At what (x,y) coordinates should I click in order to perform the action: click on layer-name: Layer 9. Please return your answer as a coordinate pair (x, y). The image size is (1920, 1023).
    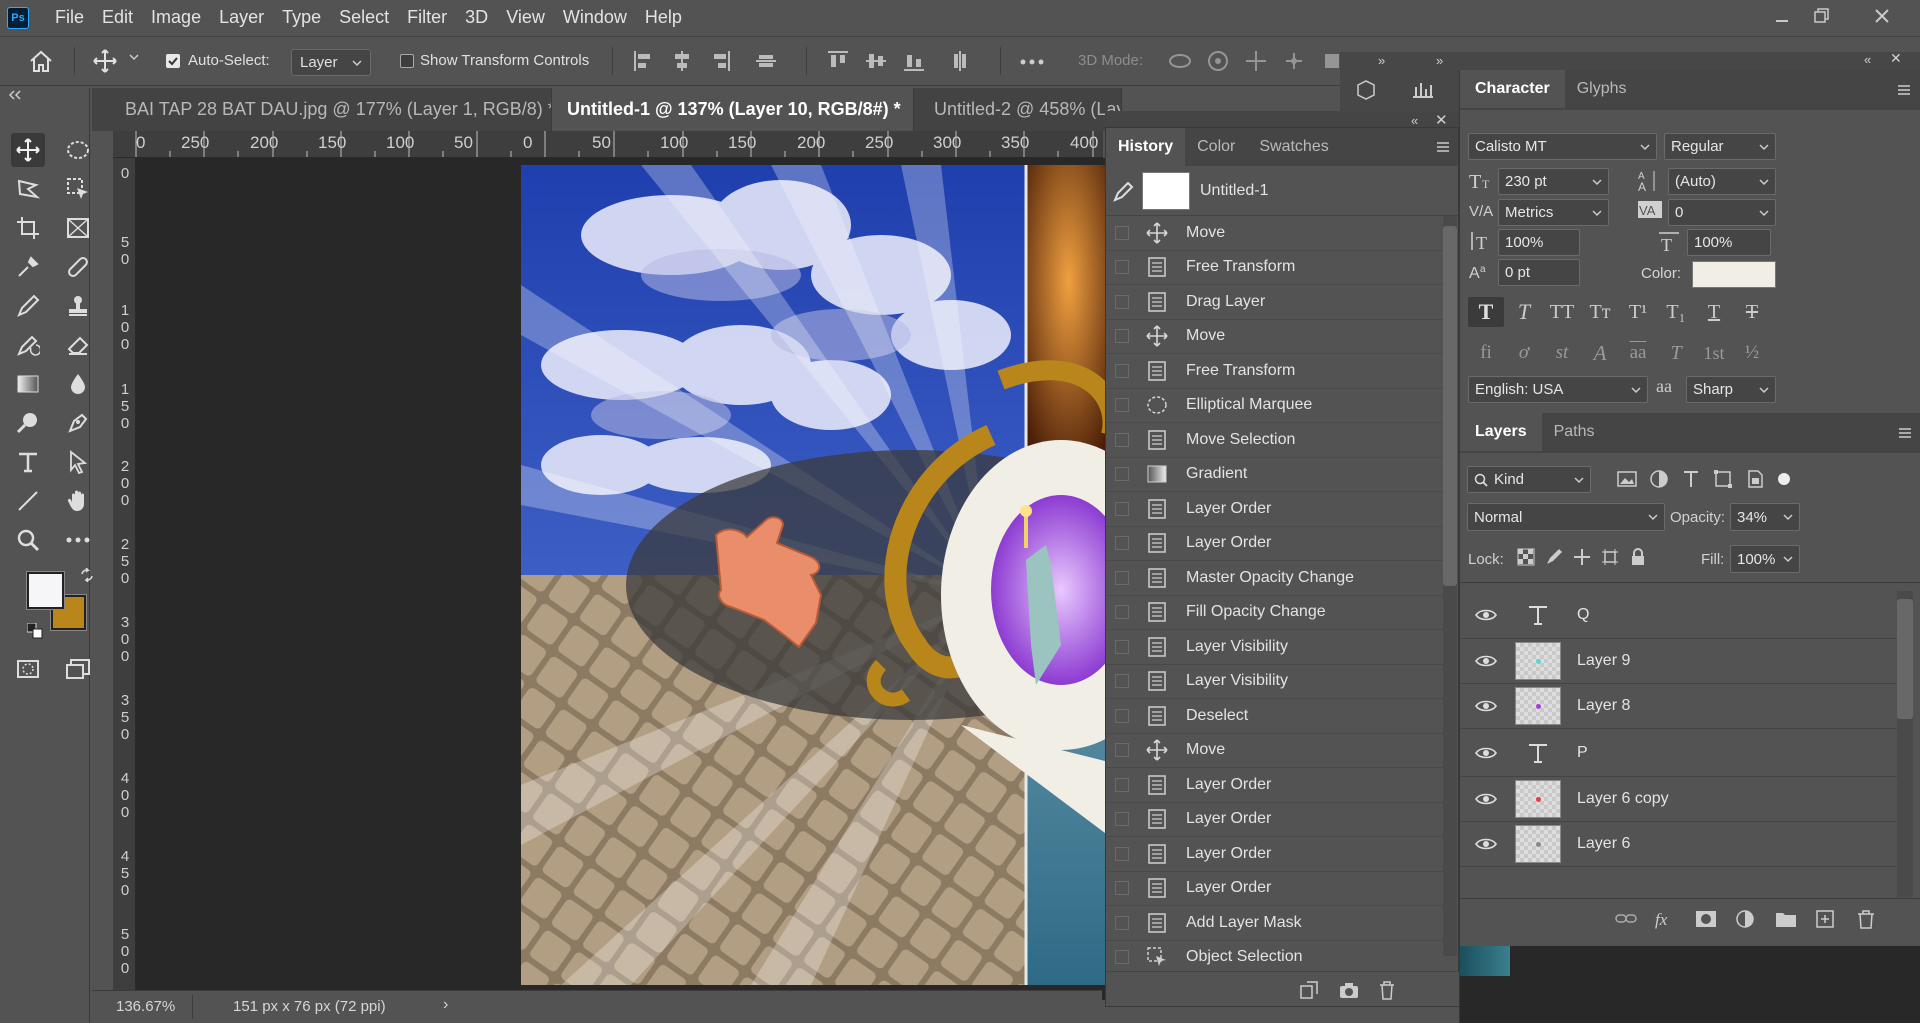
    Looking at the image, I should click on (1603, 661).